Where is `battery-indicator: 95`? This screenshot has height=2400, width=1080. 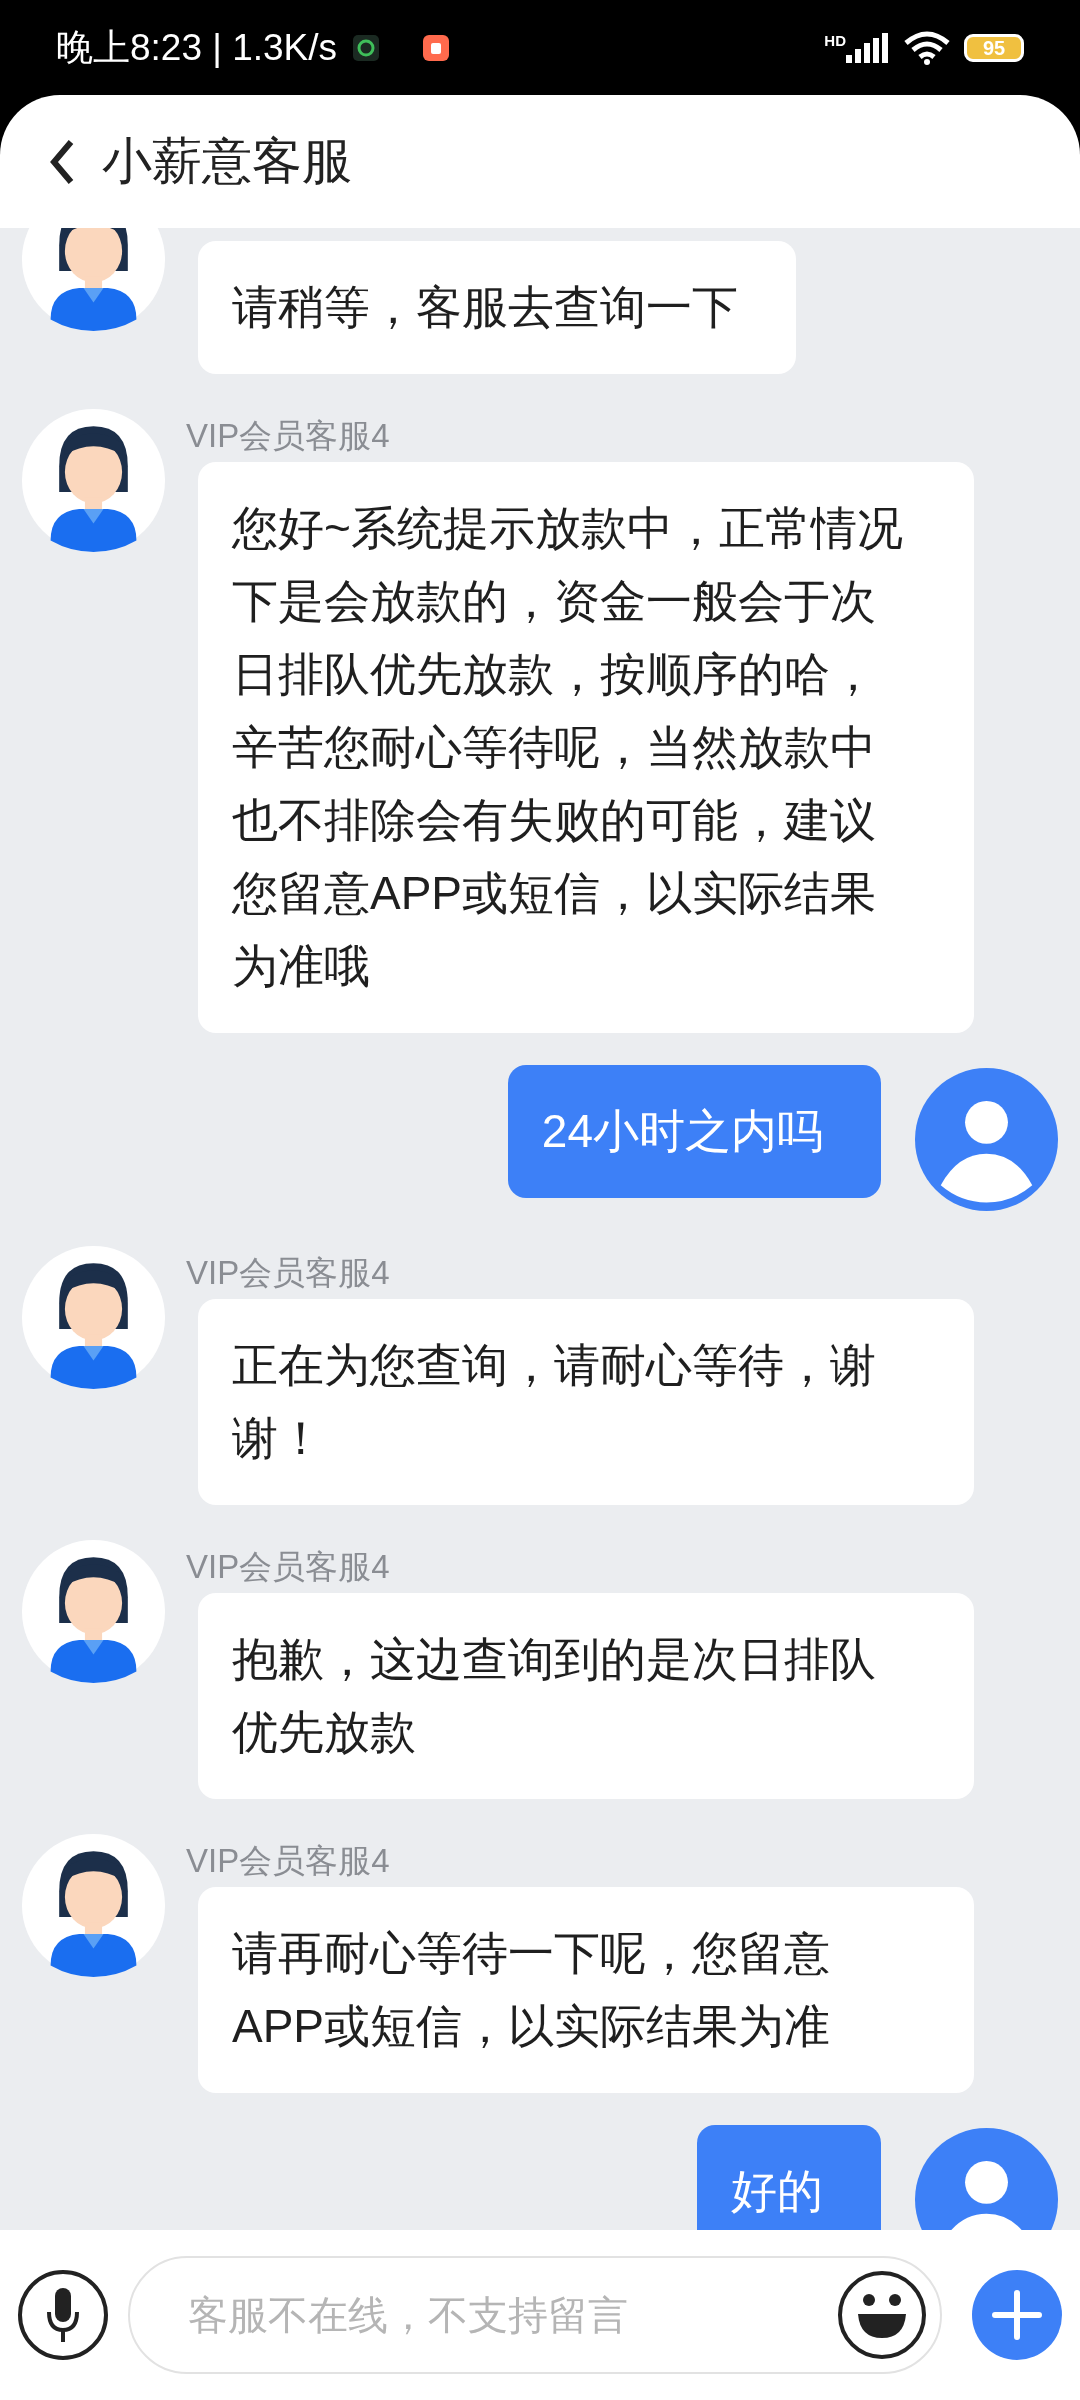
battery-indicator: 95 is located at coordinates (994, 47).